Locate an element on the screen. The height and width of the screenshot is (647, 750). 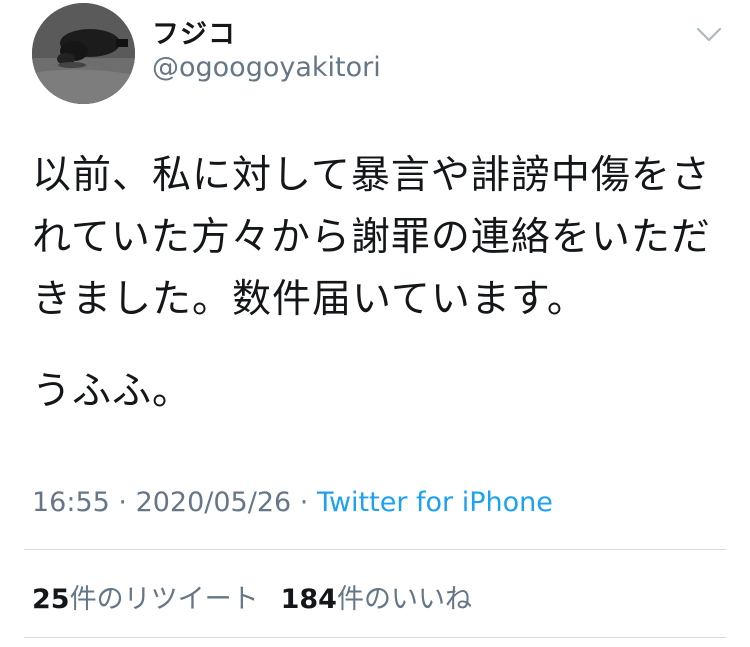
tweet-stats: 25件のリツイート 184件のいいね is located at coordinates (252, 596).